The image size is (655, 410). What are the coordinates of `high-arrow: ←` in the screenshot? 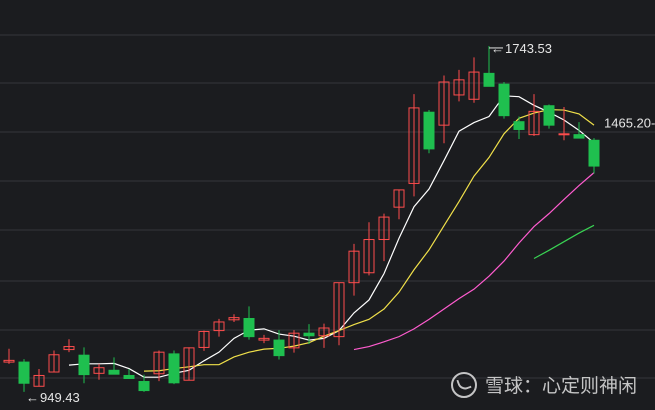 It's located at (497, 48).